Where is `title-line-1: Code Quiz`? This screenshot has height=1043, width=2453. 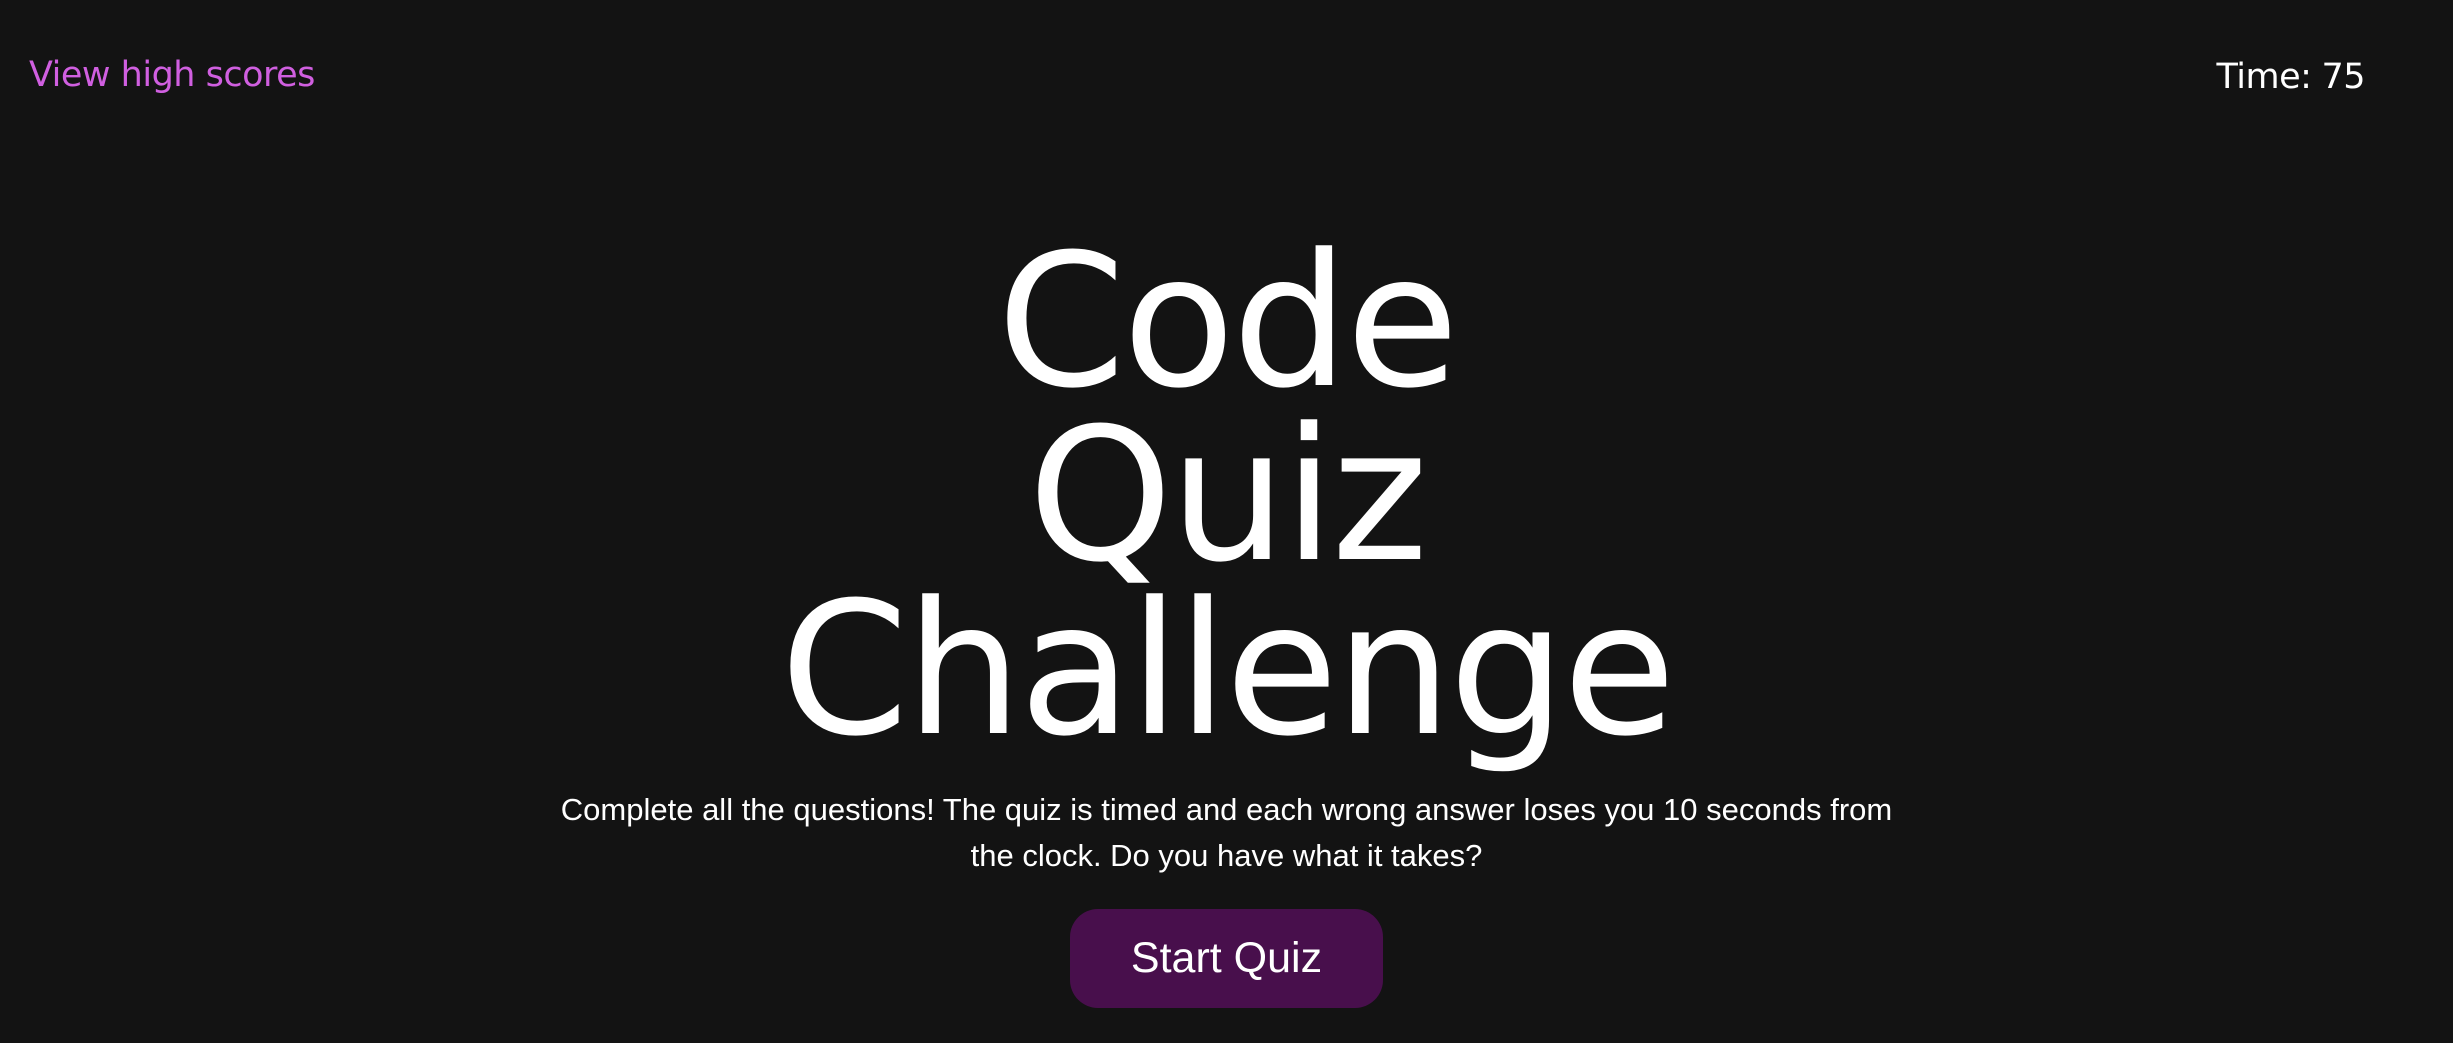
title-line-1: Code Quiz is located at coordinates (1227, 409).